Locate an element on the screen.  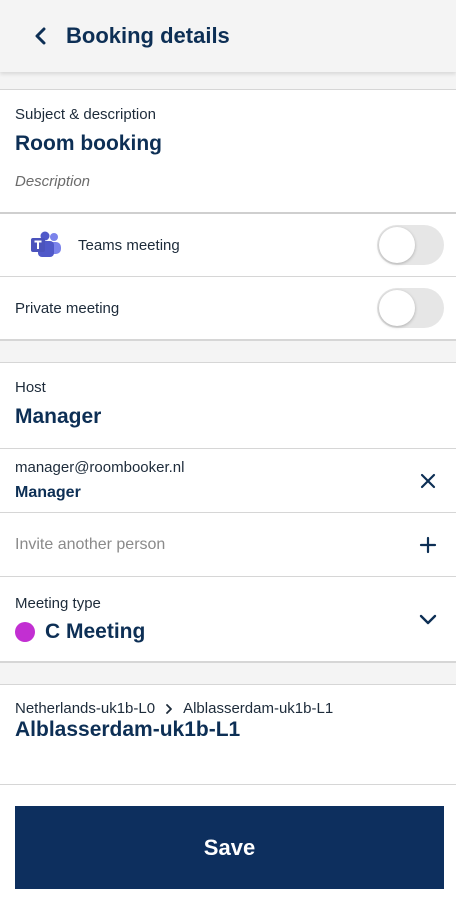
meeting-type-expand-button is located at coordinates (428, 619).